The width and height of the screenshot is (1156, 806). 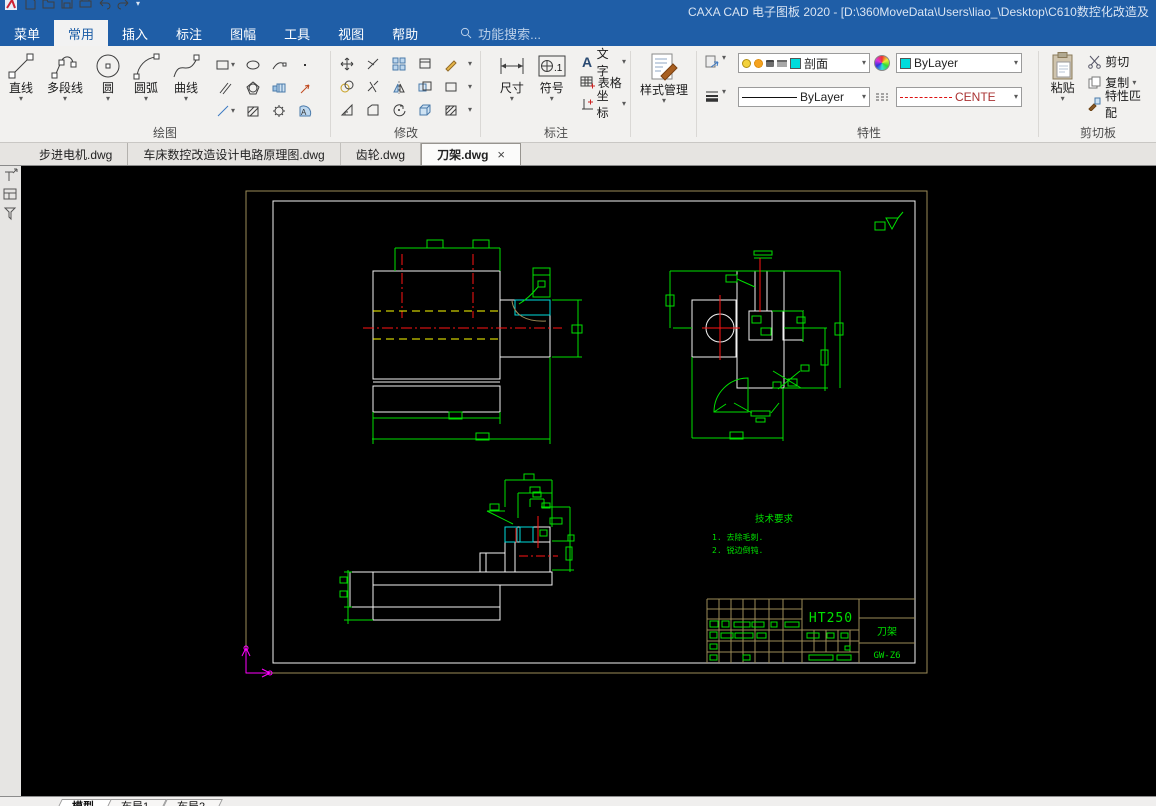 I want to click on menu-item-sheet: 图幅, so click(x=243, y=33).